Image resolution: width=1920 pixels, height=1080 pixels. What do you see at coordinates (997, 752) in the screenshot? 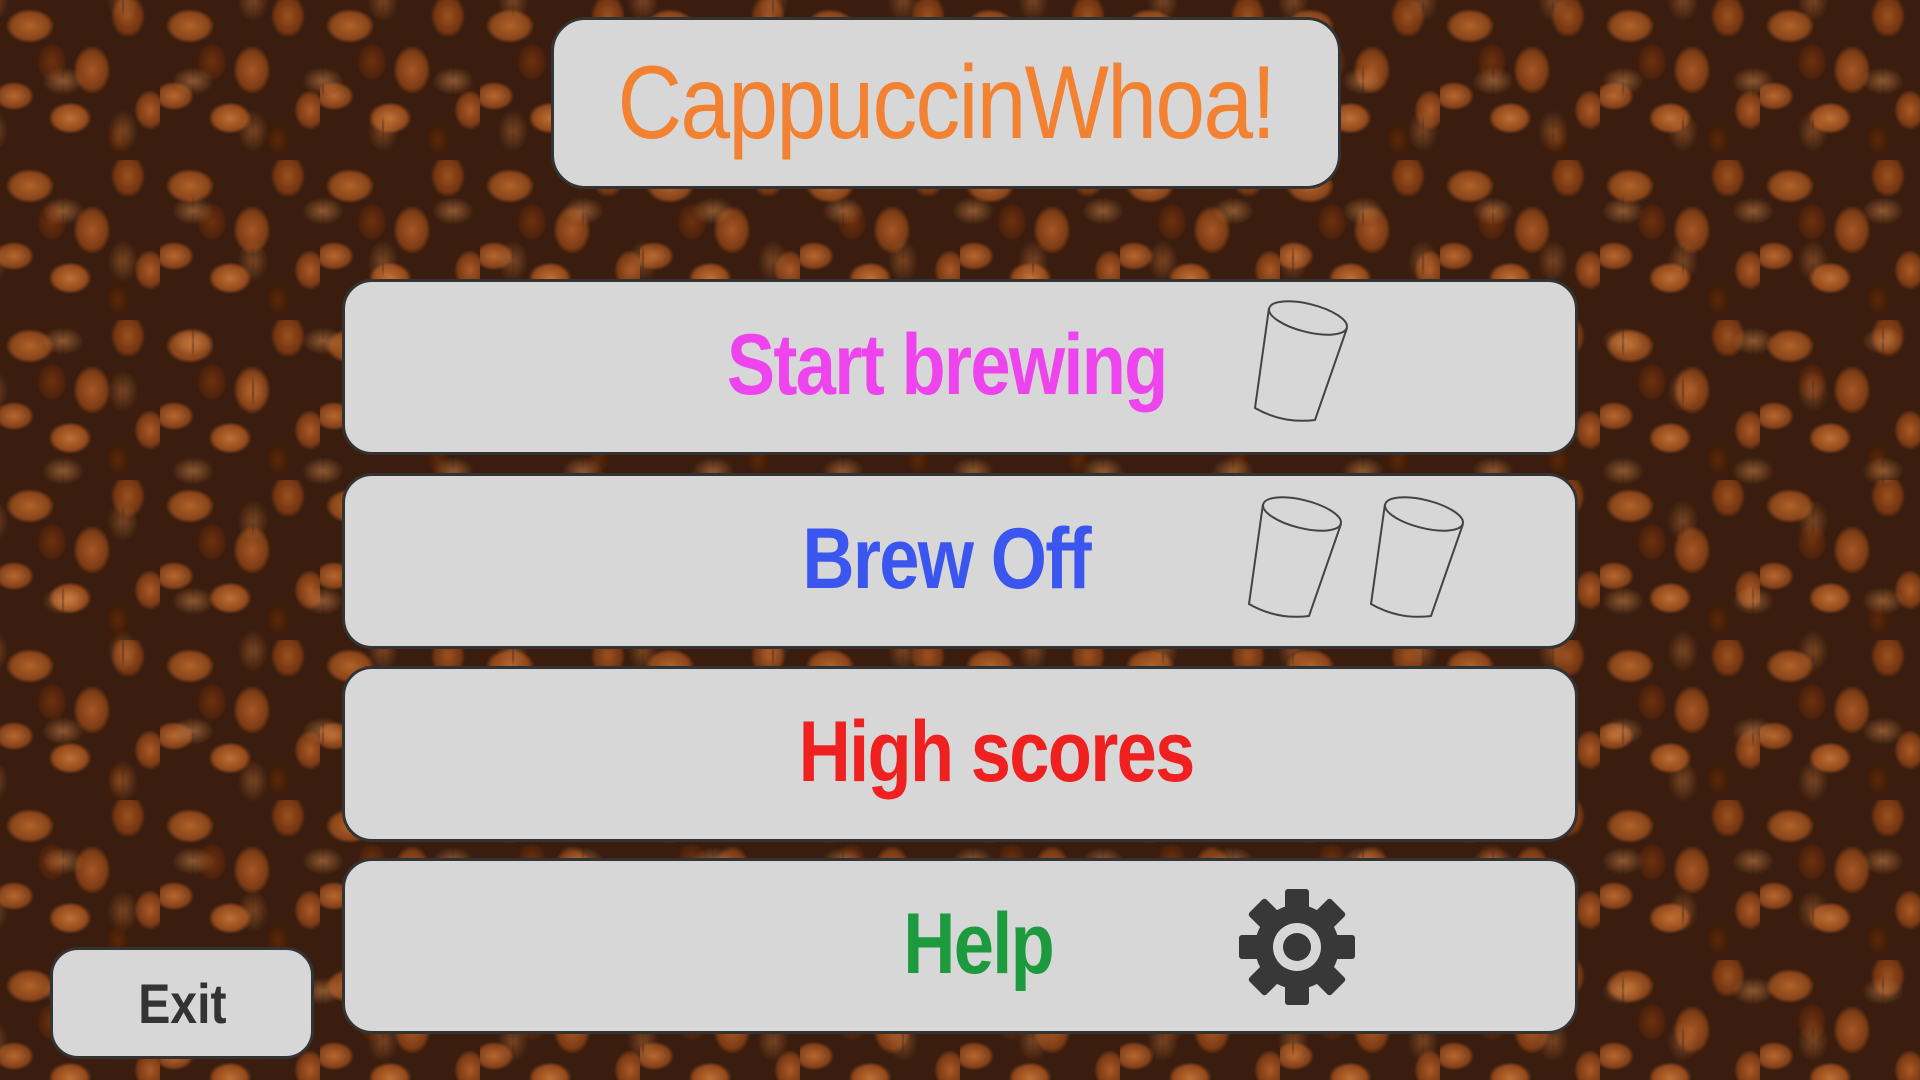
I see `high-scores-label: High scores` at bounding box center [997, 752].